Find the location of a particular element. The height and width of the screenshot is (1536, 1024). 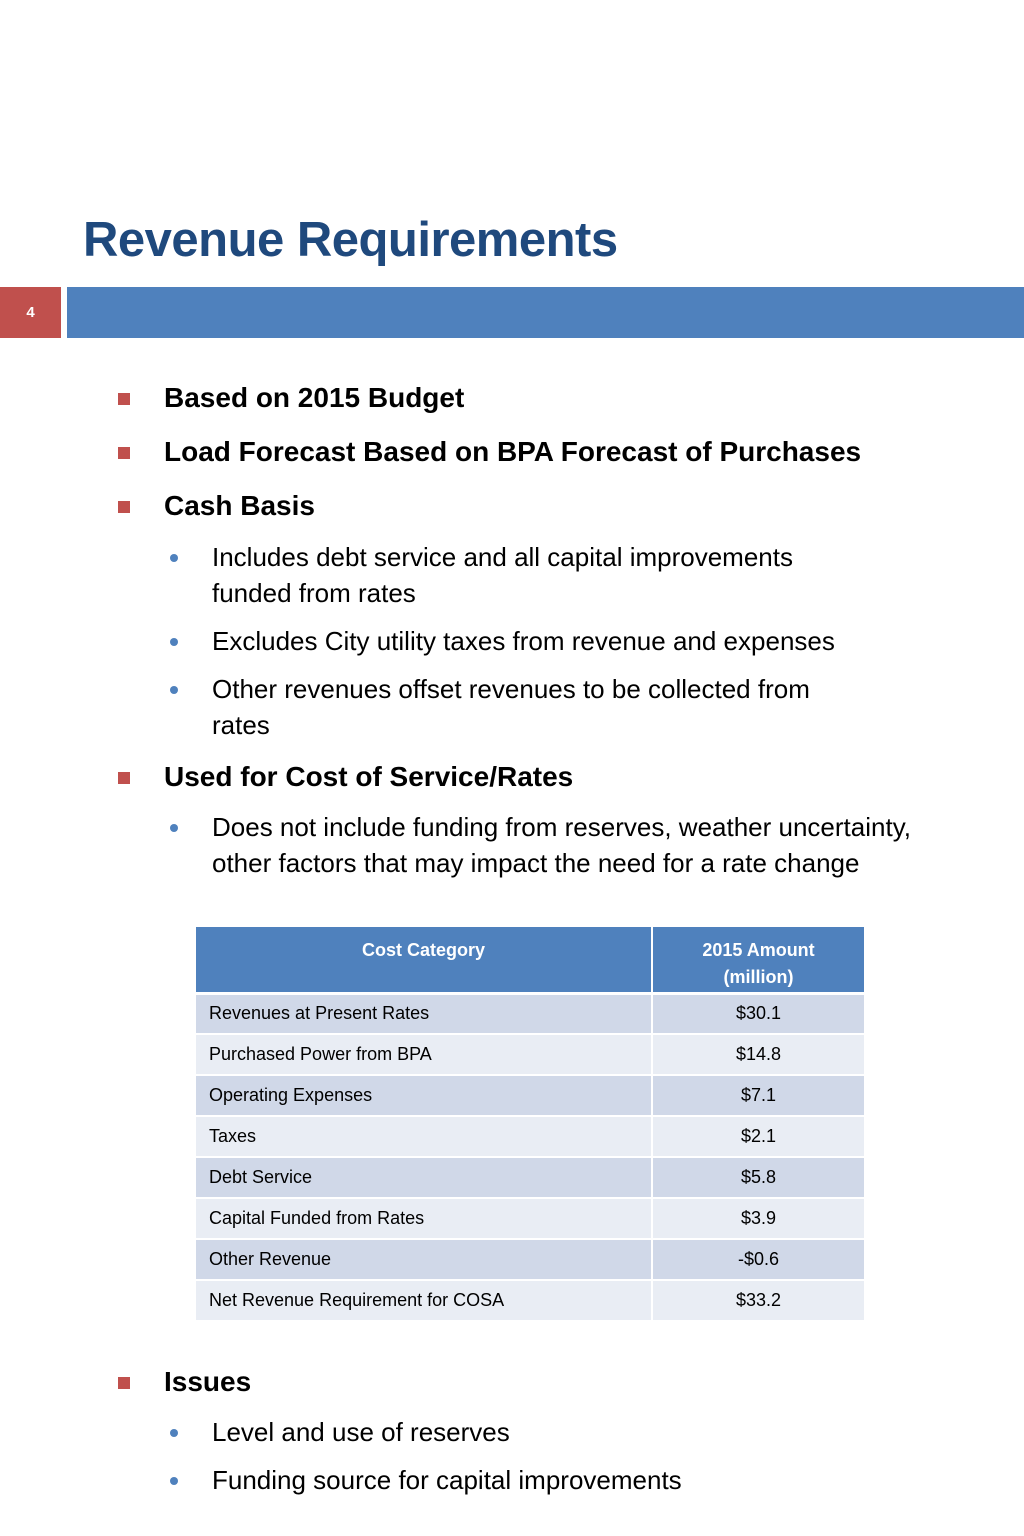

table-row: Net Revenue Requirement for COSA $33.2 is located at coordinates (530, 1301).